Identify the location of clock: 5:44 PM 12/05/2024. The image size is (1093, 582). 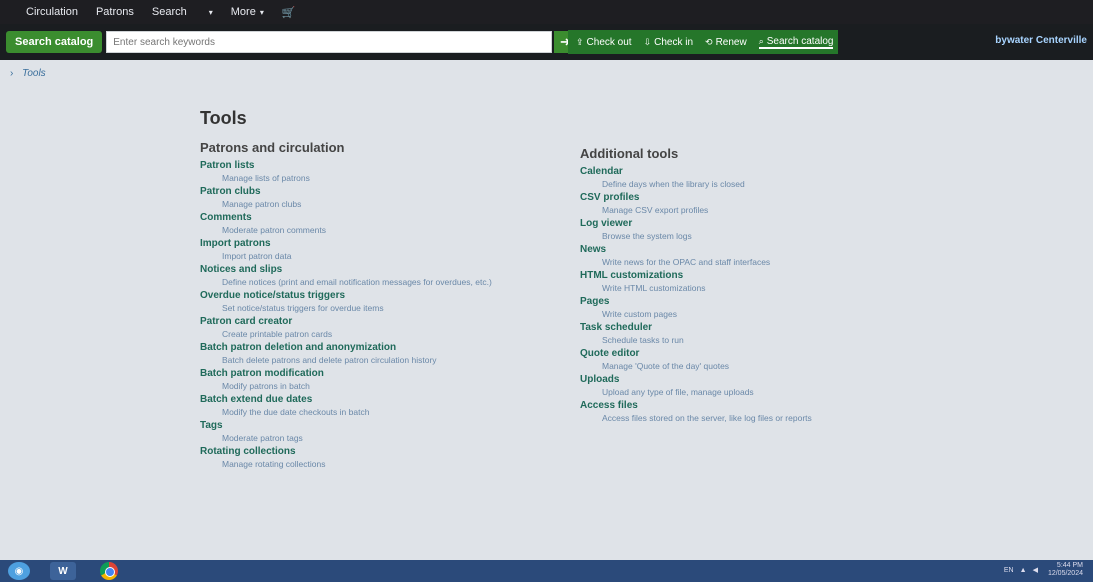
(1065, 570).